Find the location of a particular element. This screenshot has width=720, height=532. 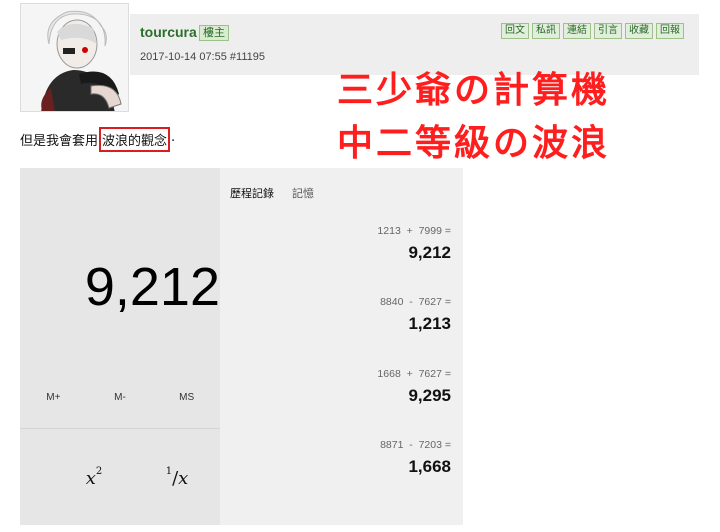

history-result: 1,213 is located at coordinates (429, 323).